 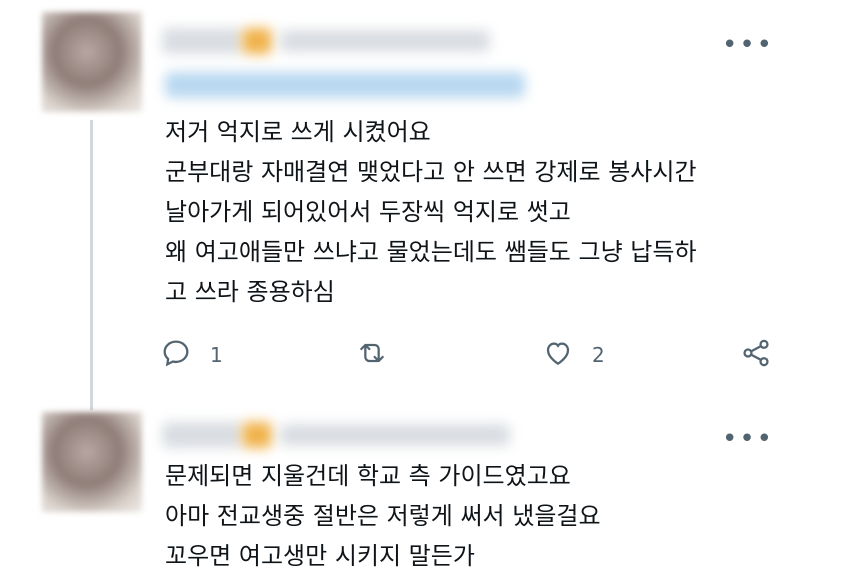 I want to click on share-button, so click(x=756, y=355).